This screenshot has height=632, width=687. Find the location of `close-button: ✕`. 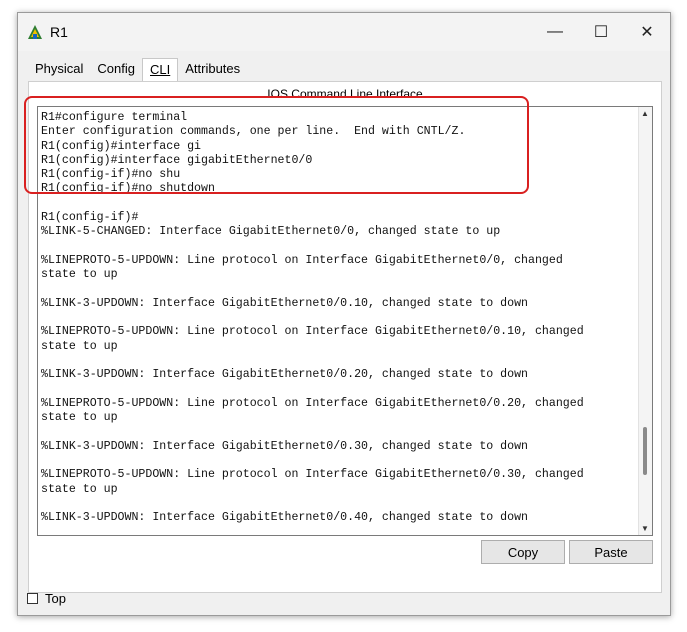

close-button: ✕ is located at coordinates (647, 32).